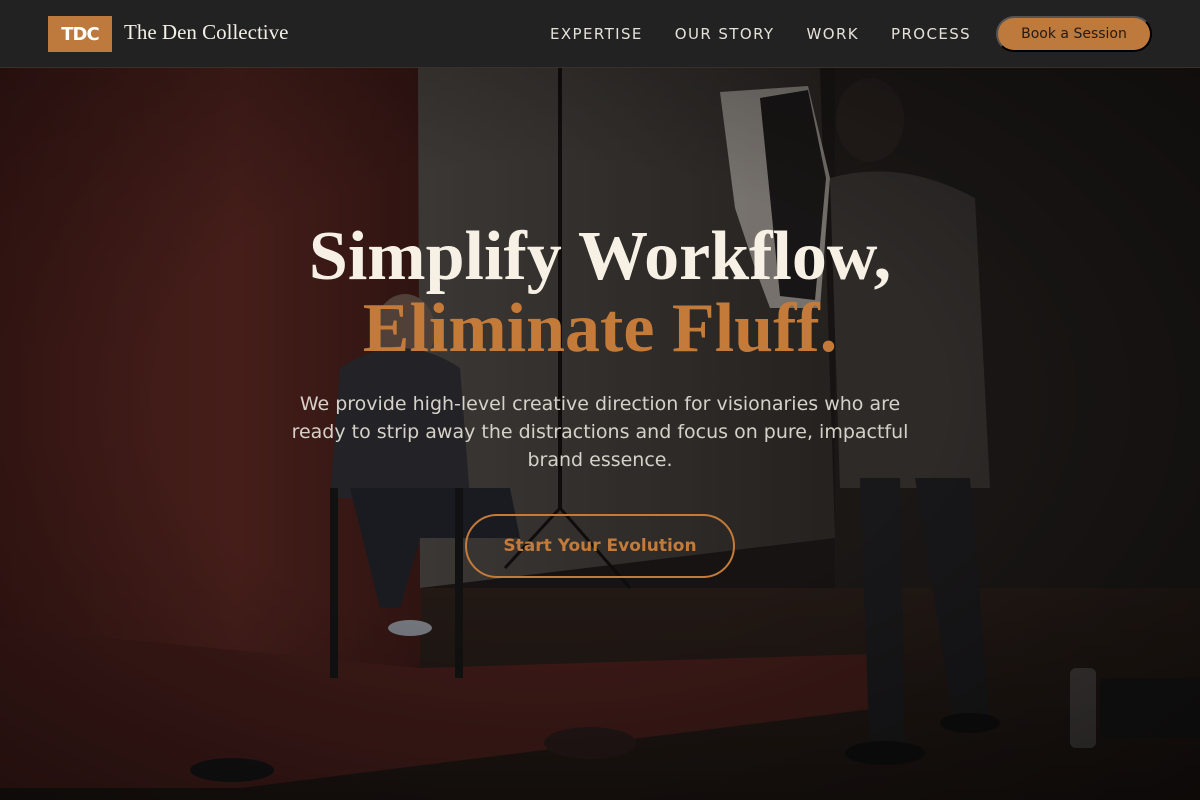 The height and width of the screenshot is (800, 1200). What do you see at coordinates (600, 546) in the screenshot?
I see `start-evolution-button: Start Your Evolution` at bounding box center [600, 546].